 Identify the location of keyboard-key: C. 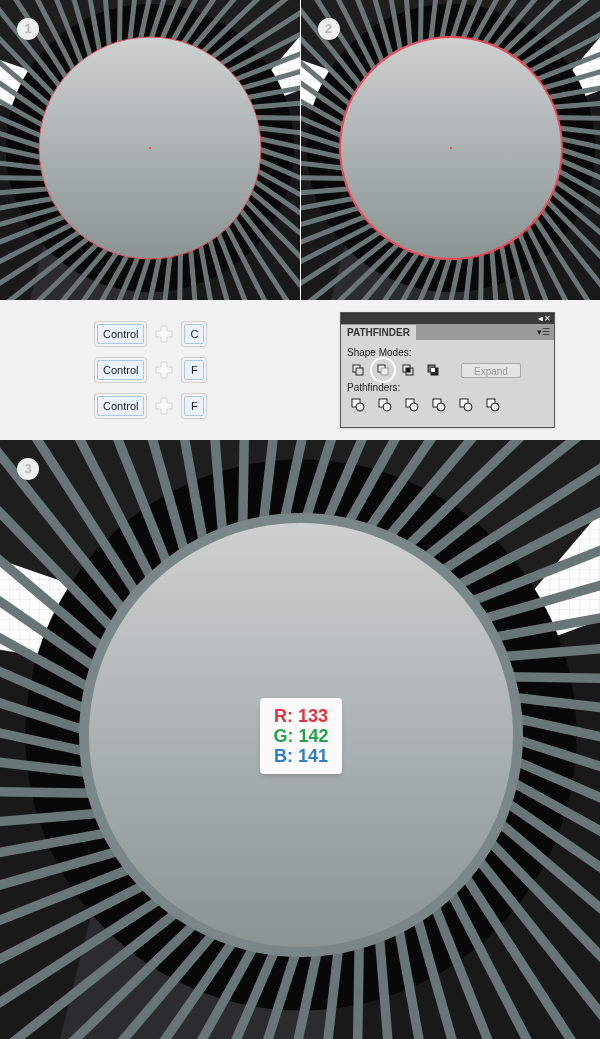
(194, 334).